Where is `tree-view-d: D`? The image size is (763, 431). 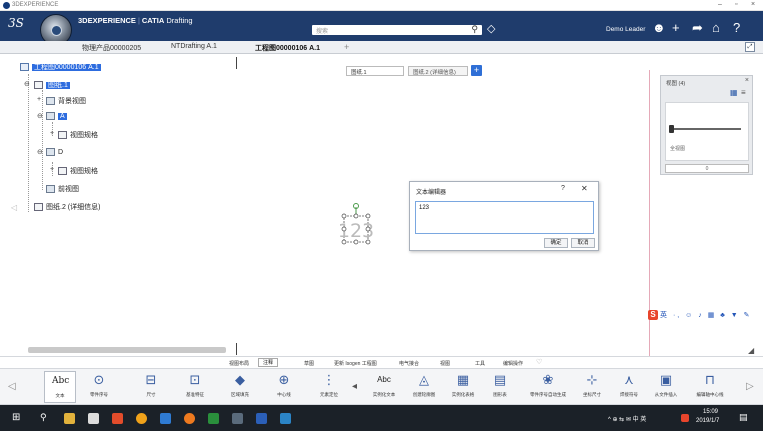 tree-view-d: D is located at coordinates (54, 152).